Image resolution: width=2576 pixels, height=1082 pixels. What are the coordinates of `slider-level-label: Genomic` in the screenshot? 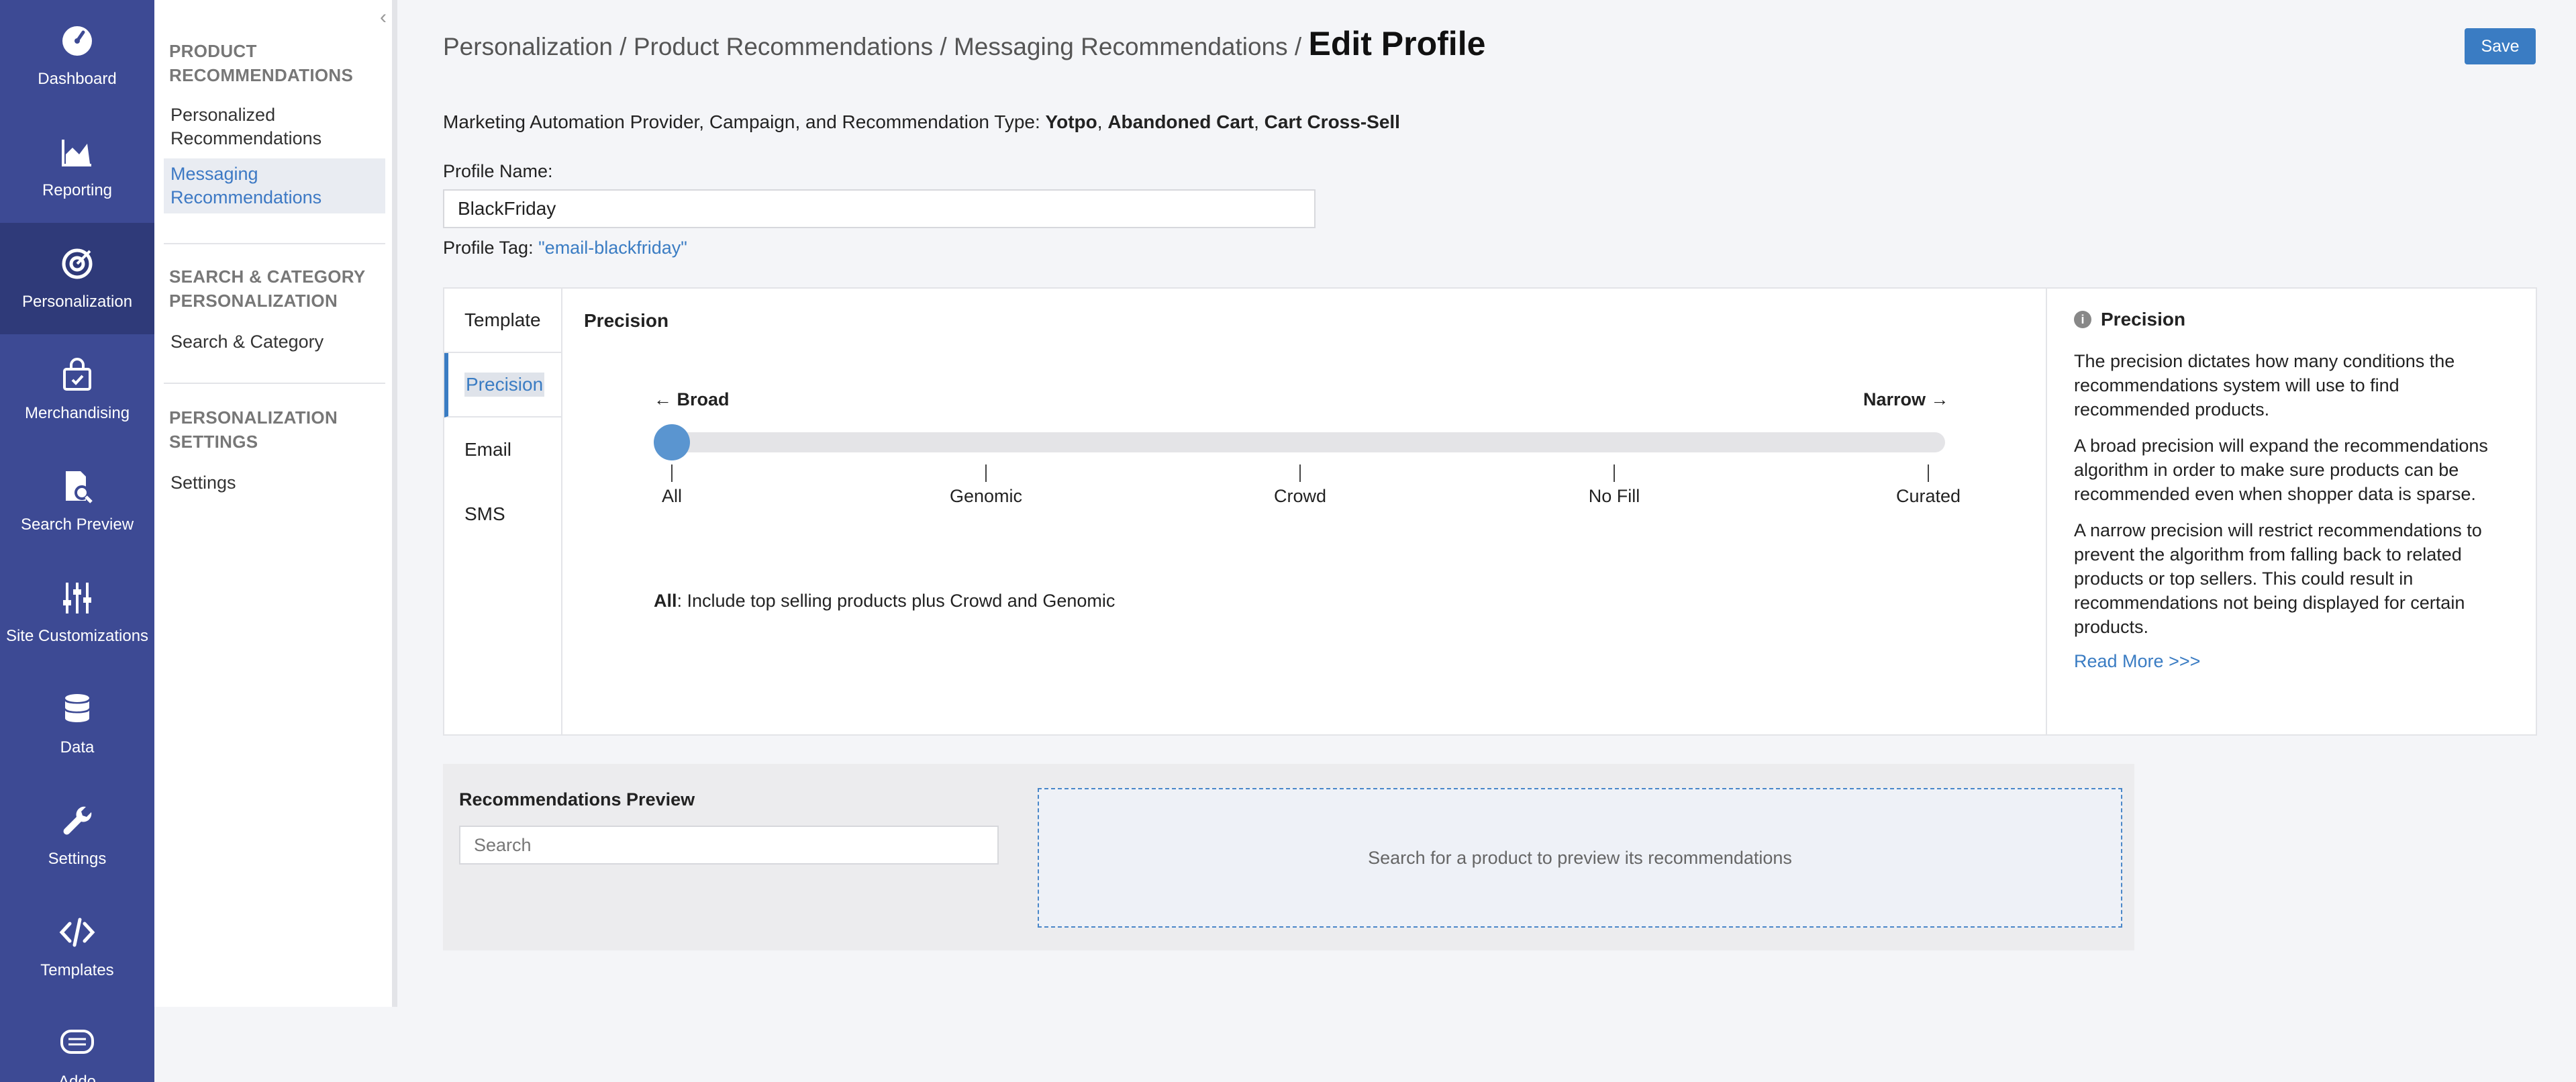 It's located at (986, 496).